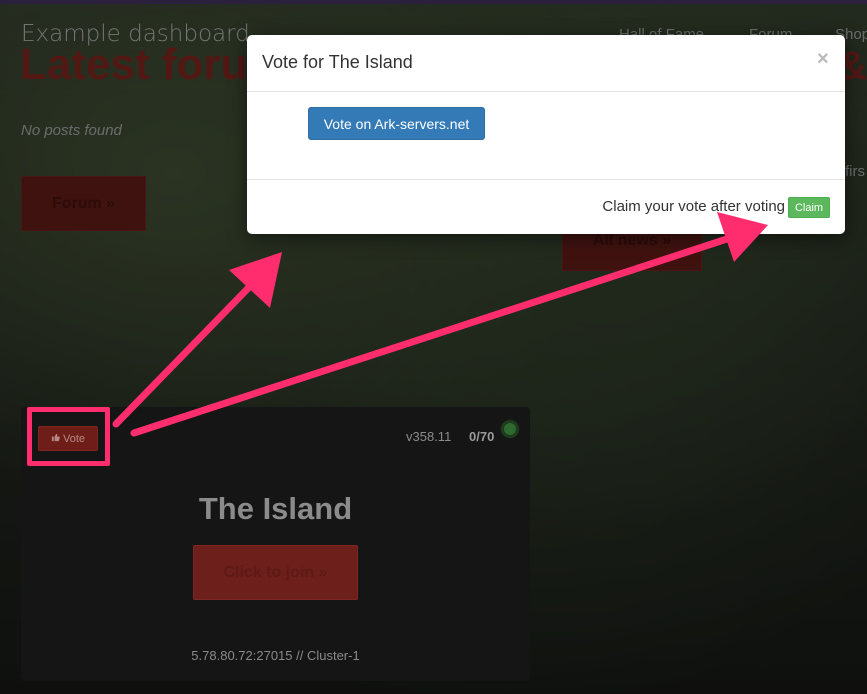  I want to click on arrow-to-modal, so click(197, 340).